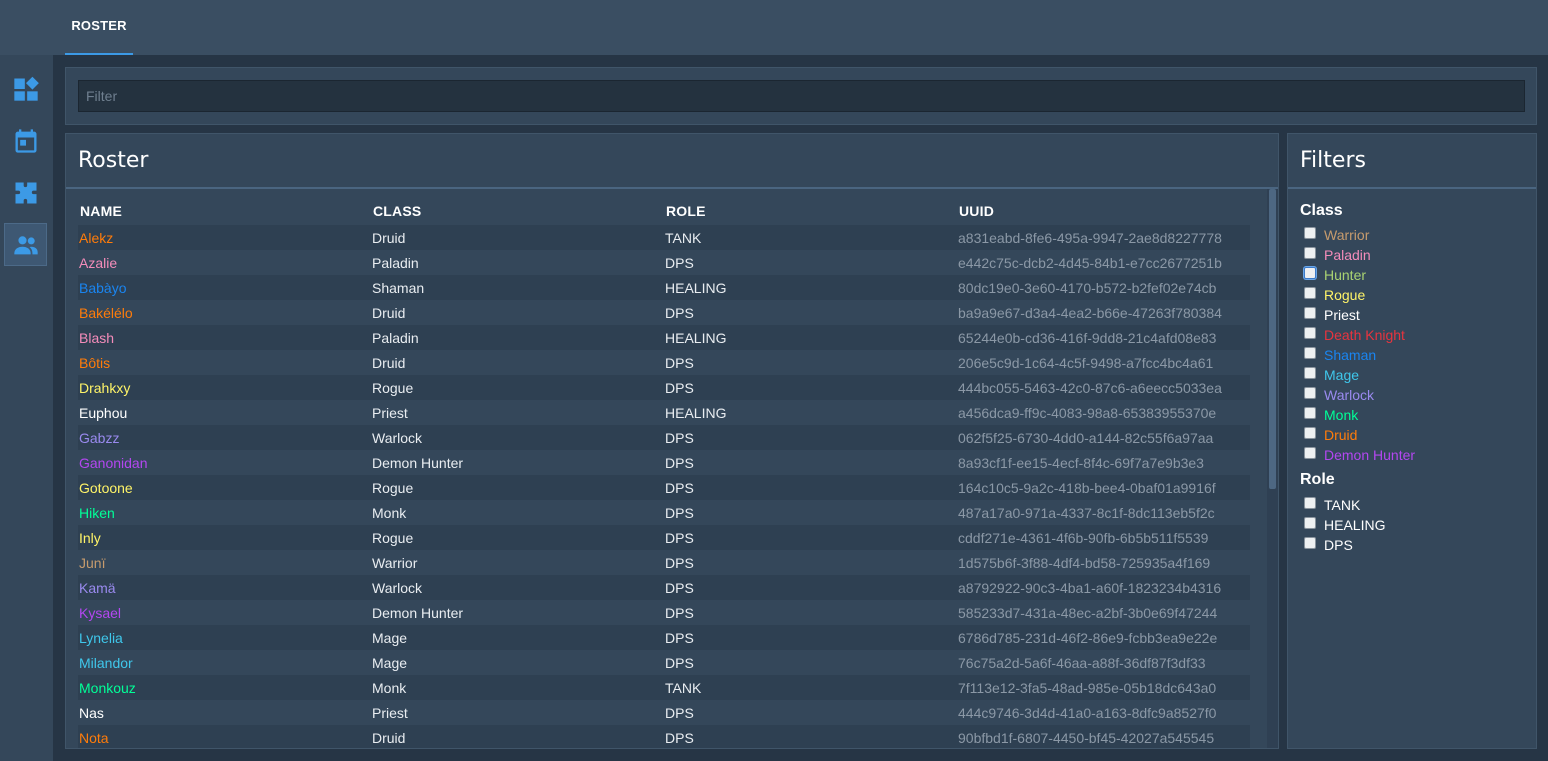 The height and width of the screenshot is (761, 1548). Describe the element at coordinates (1103, 687) in the screenshot. I see `player-uuid: 7f113e12-3fa5-48ad-985e-05b18dc643a0` at that location.